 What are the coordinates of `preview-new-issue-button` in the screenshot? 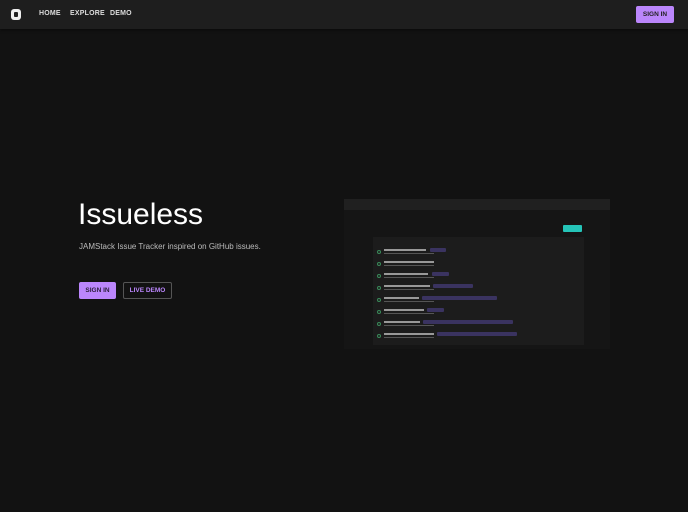 It's located at (572, 228).